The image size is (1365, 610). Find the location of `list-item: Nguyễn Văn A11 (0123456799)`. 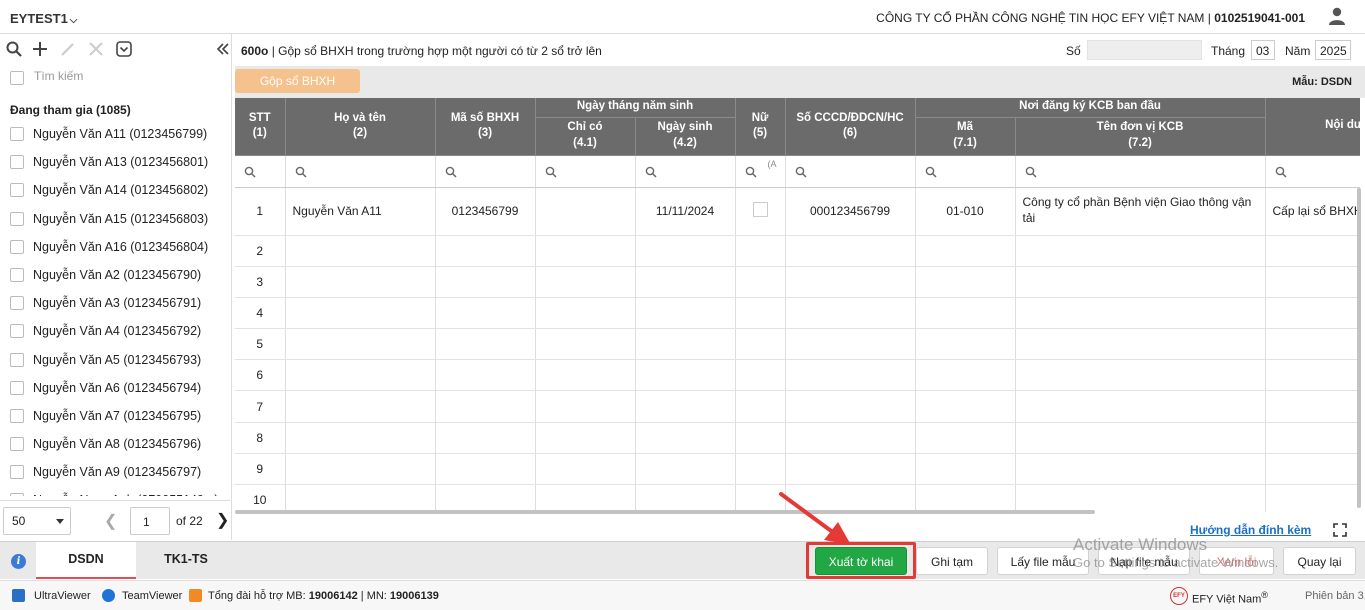

list-item: Nguyễn Văn A11 (0123456799) is located at coordinates (115, 134).